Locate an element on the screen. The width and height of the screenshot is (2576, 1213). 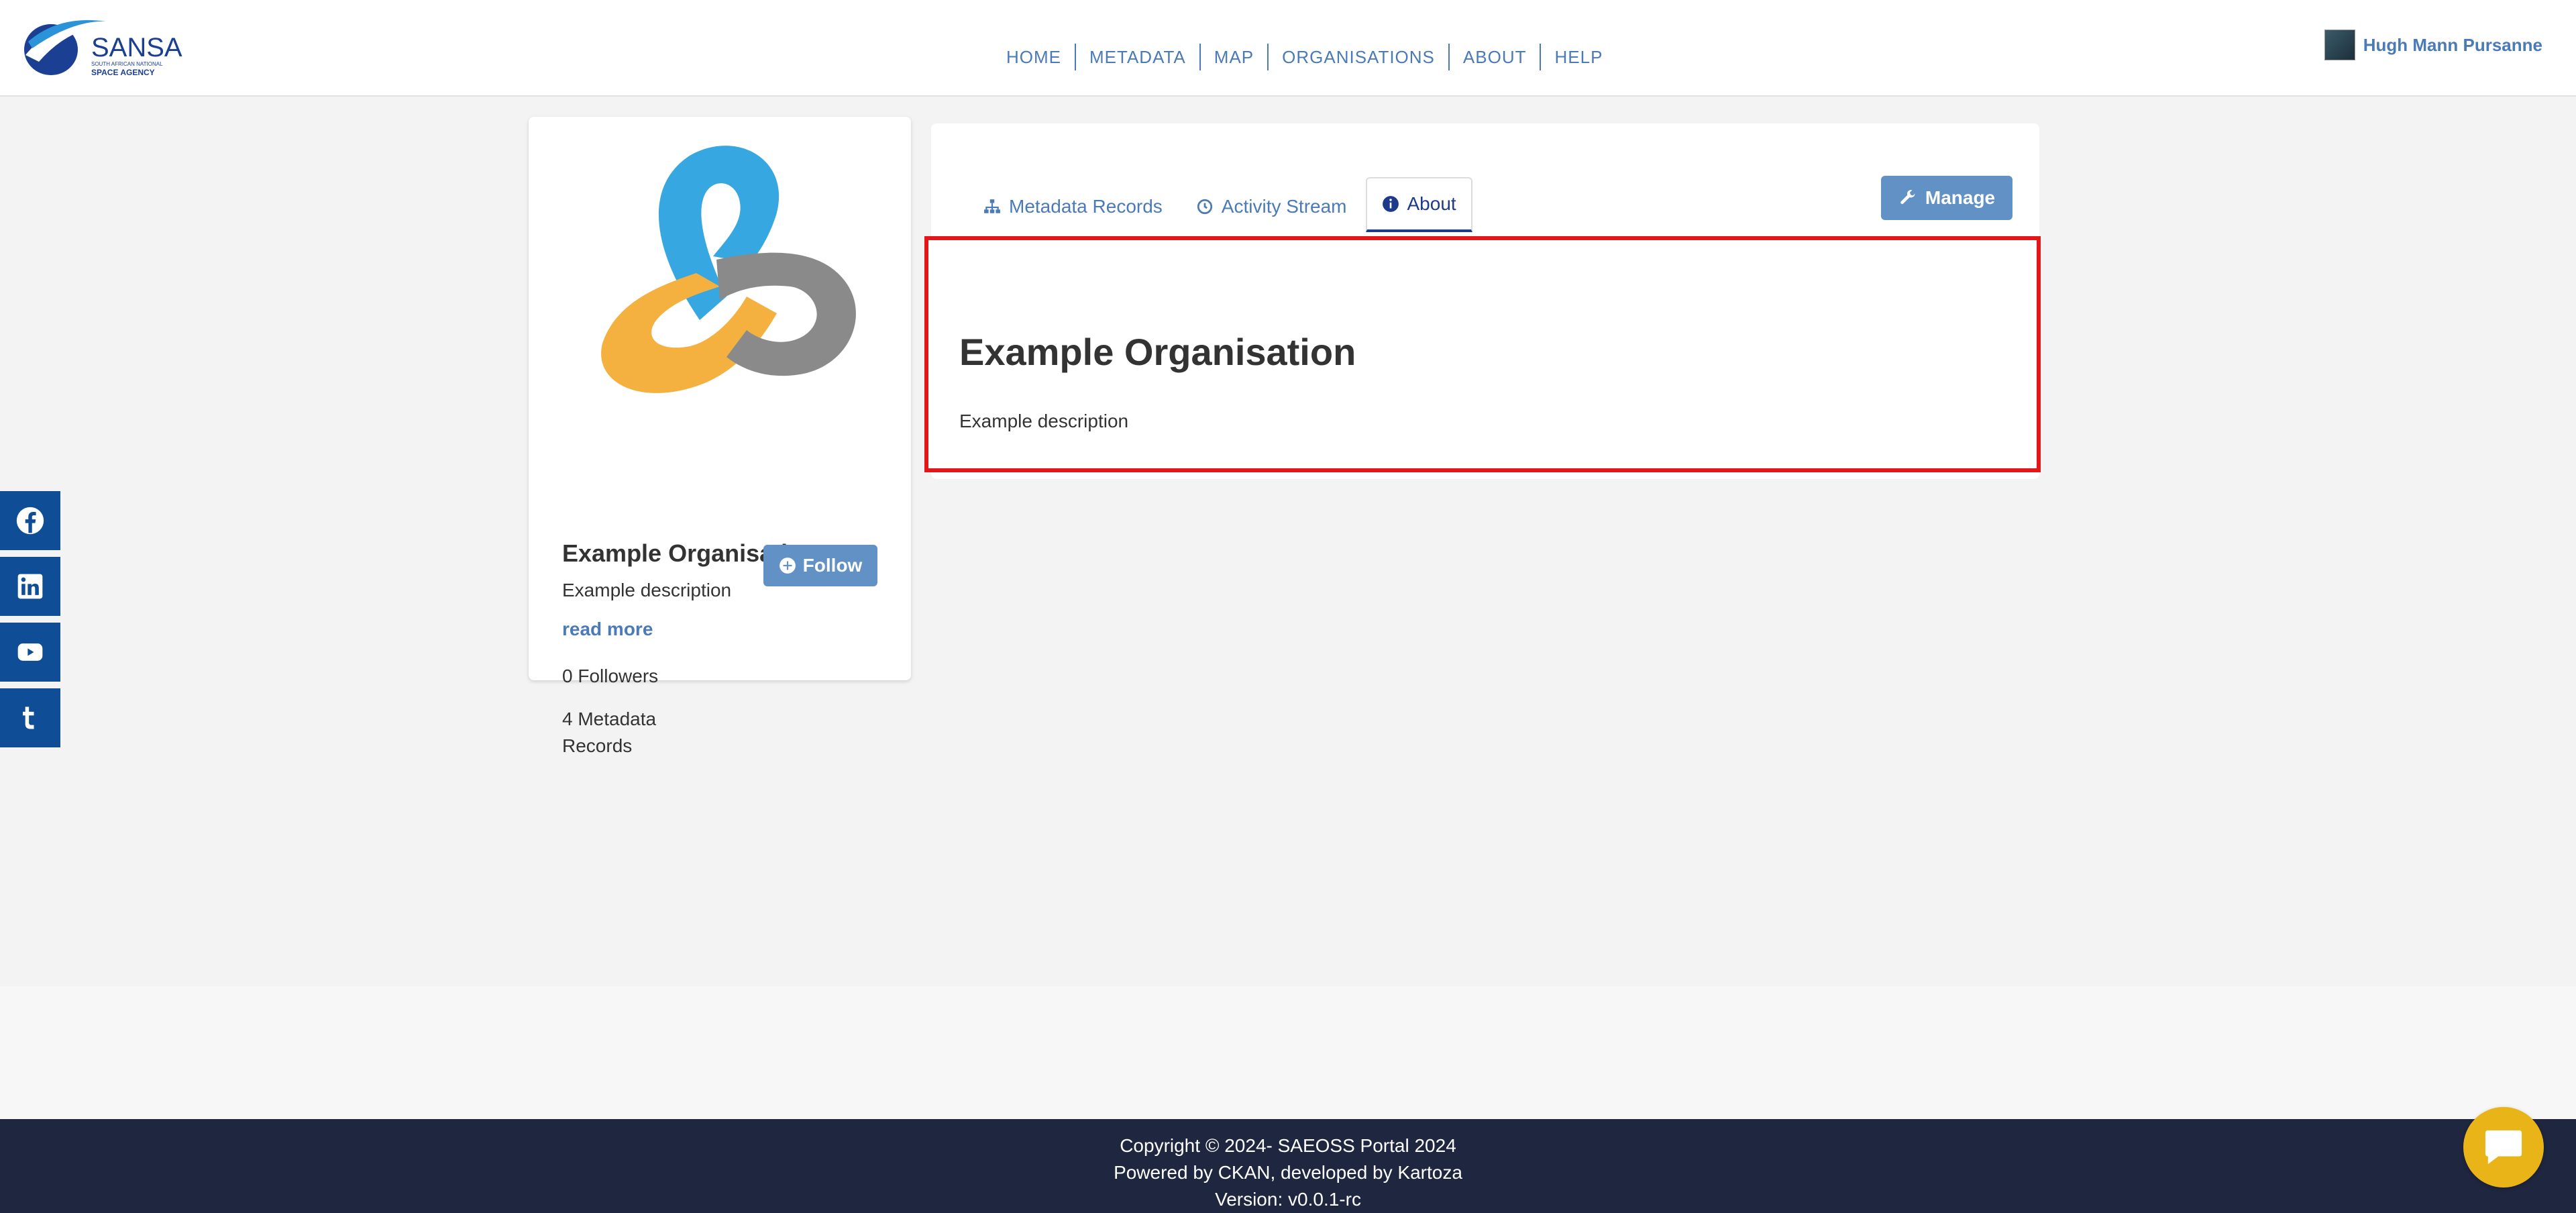
tumblr-button is located at coordinates (30, 718).